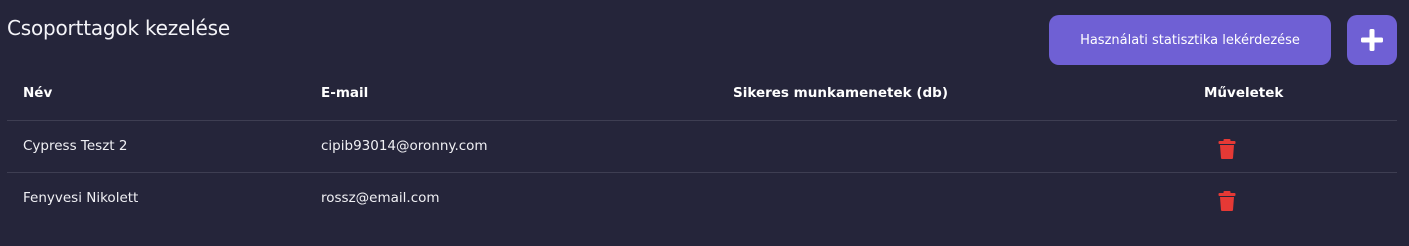  Describe the element at coordinates (840, 93) in the screenshot. I see `column-header-sessions: Sikeres munkamenetek (db)` at that location.